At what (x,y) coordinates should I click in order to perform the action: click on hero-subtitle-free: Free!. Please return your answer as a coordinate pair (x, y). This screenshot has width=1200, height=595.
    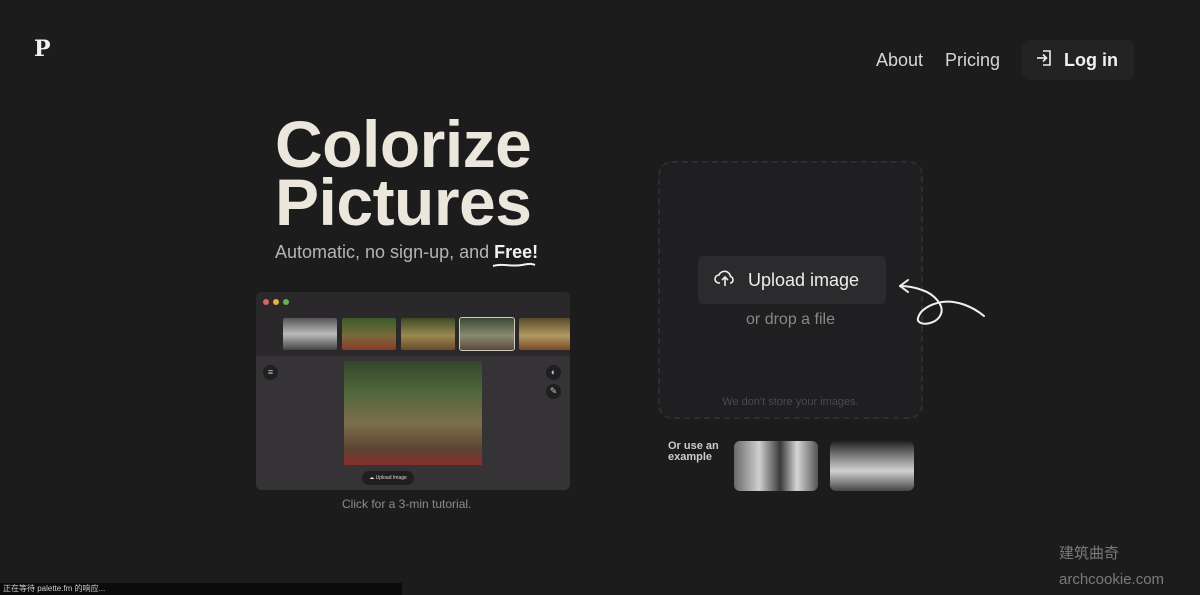
    Looking at the image, I should click on (515, 254).